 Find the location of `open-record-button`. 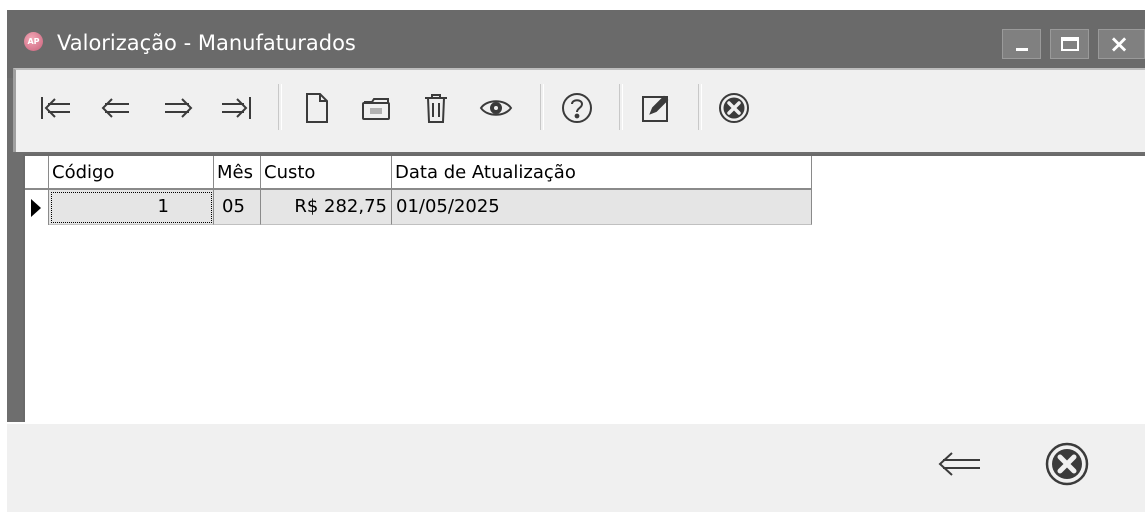

open-record-button is located at coordinates (376, 108).